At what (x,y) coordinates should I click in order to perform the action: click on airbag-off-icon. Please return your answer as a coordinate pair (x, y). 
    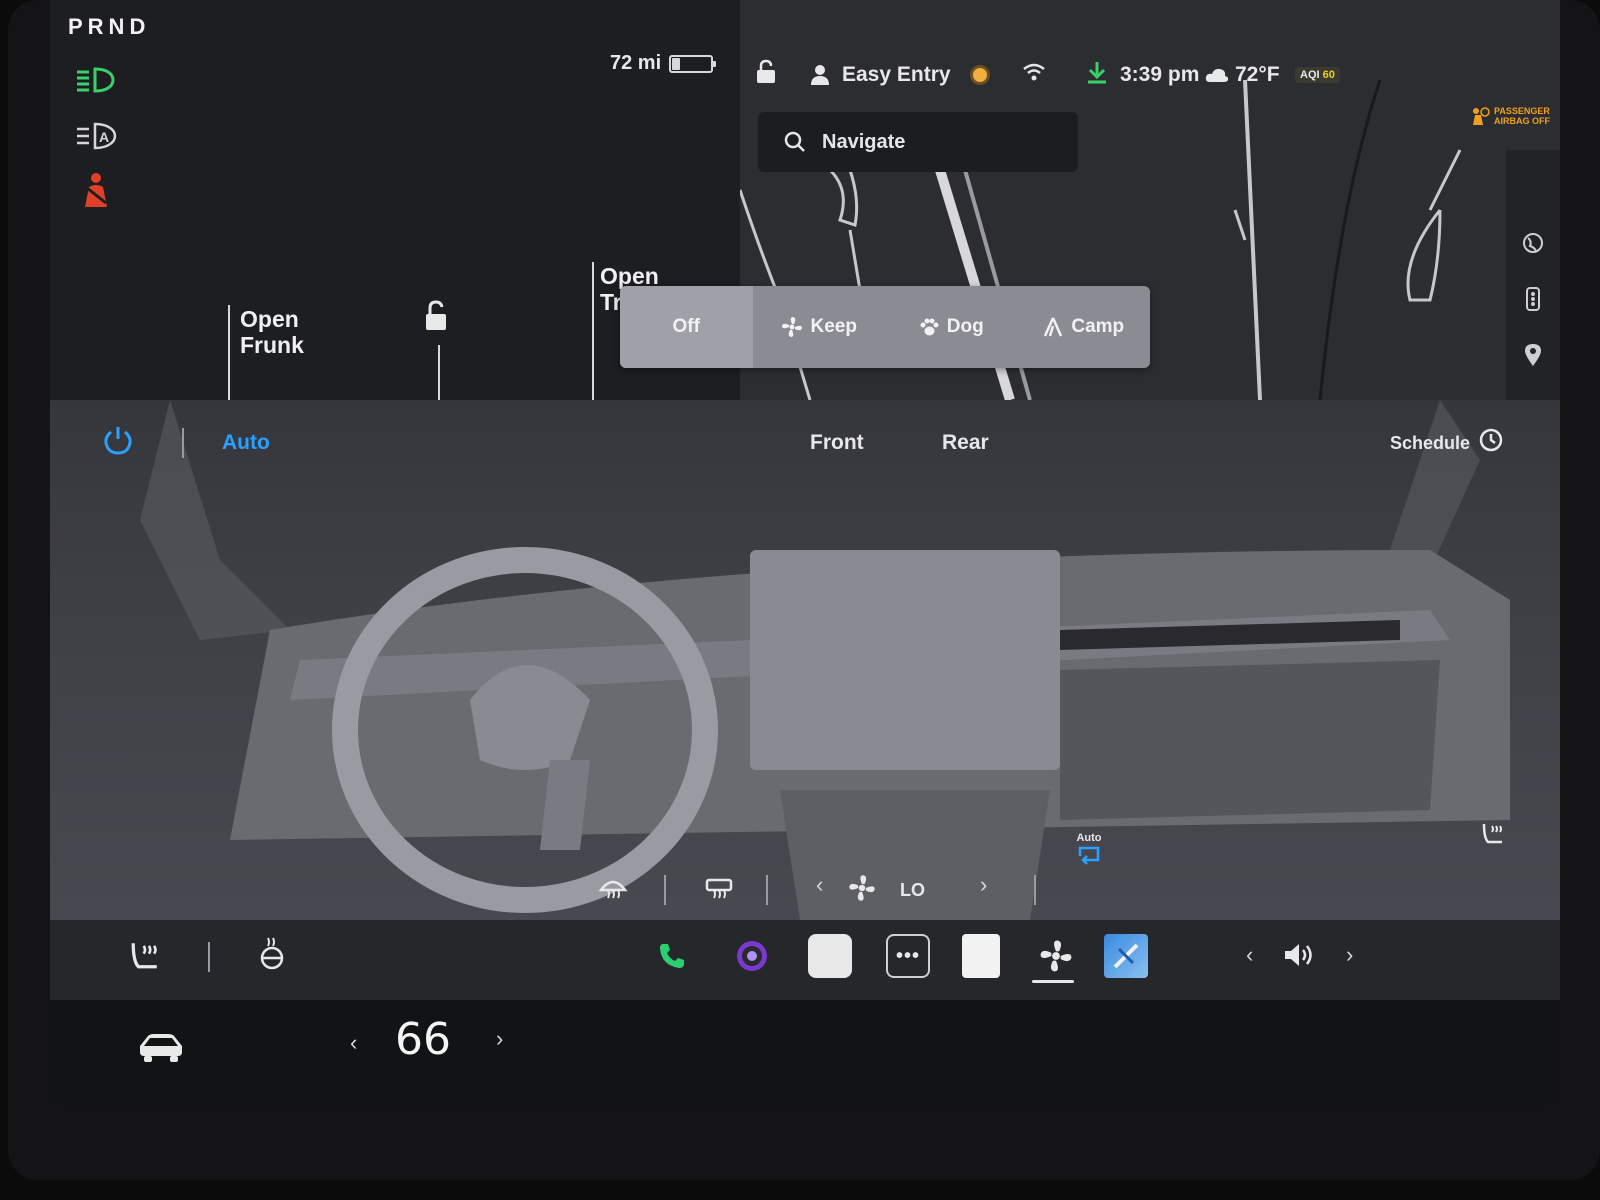
    Looking at the image, I should click on (1481, 116).